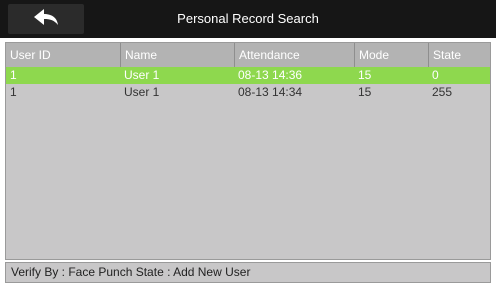  Describe the element at coordinates (391, 55) in the screenshot. I see `column-header-mode: Mode` at that location.